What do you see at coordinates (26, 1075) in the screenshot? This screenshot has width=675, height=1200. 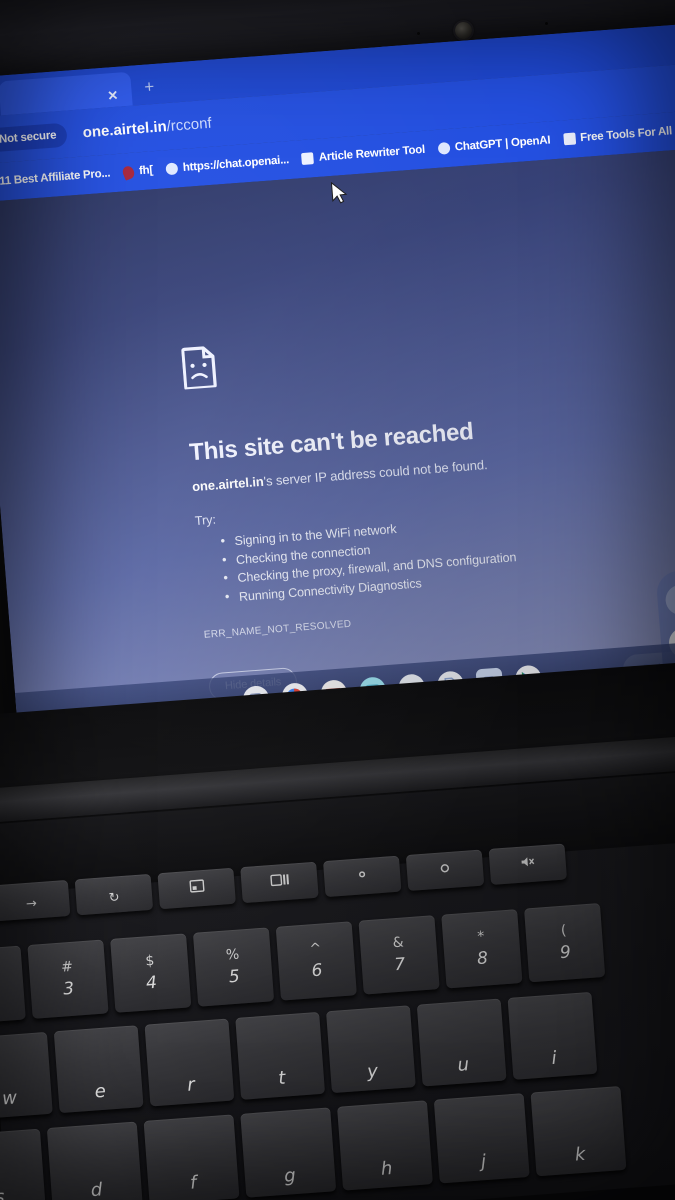 I see `key-w: w` at bounding box center [26, 1075].